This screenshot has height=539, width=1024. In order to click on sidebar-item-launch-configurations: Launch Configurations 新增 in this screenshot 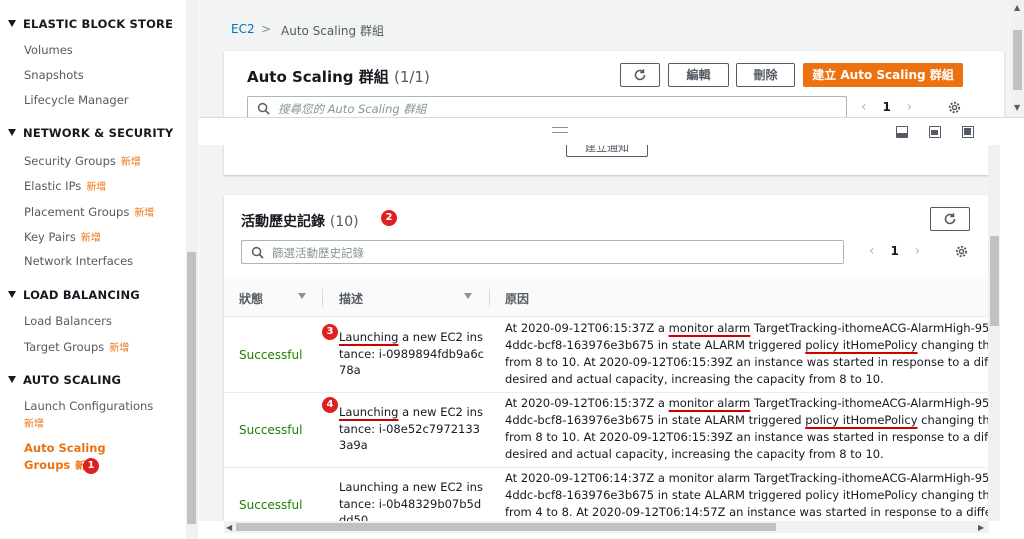, I will do `click(94, 415)`.